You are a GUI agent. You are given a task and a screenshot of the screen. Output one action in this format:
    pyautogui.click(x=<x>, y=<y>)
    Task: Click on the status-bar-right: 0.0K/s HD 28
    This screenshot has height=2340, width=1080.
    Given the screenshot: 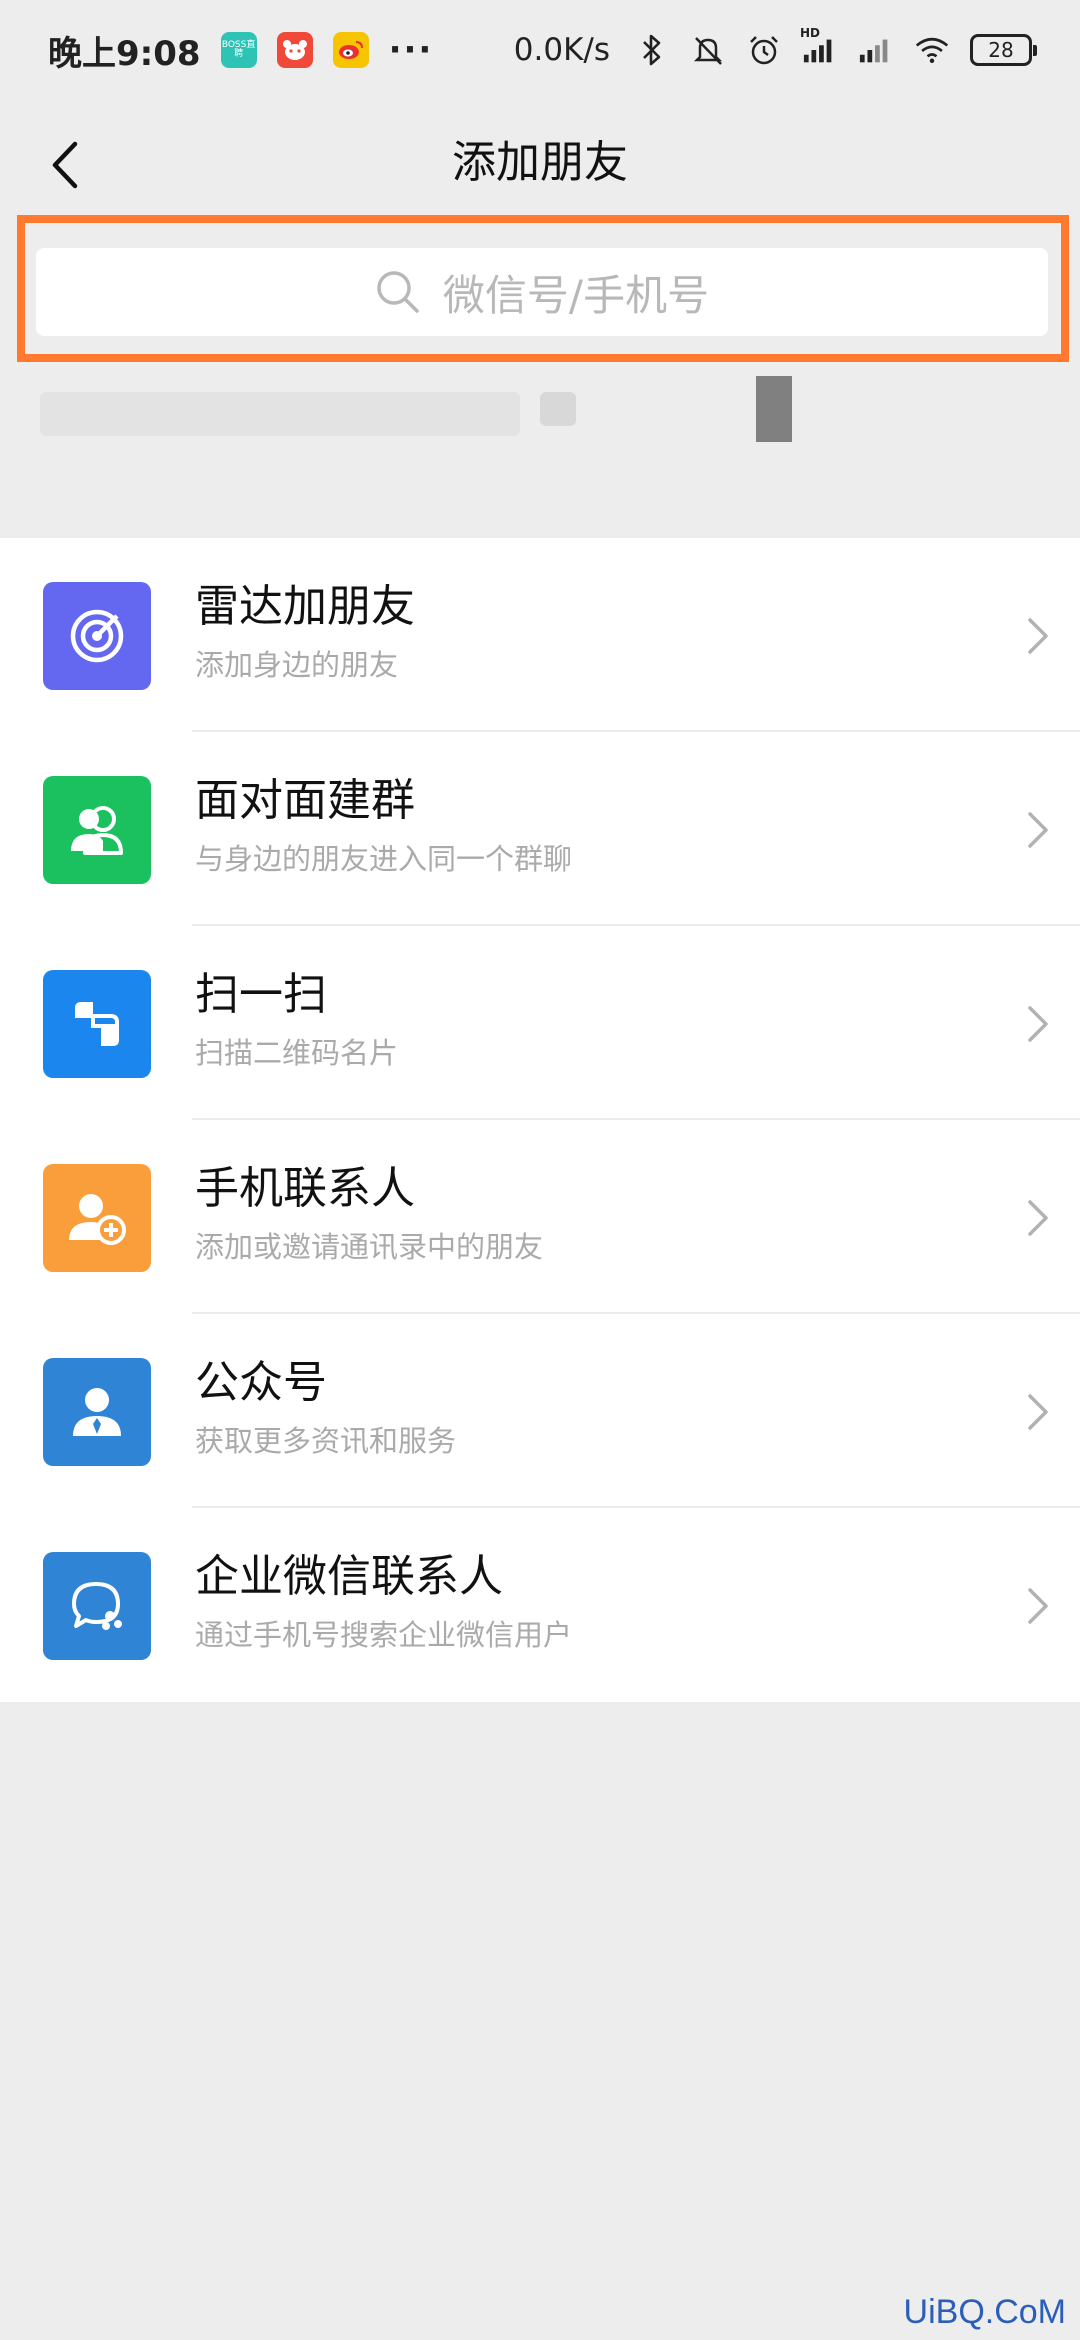 What is the action you would take?
    pyautogui.click(x=775, y=47)
    